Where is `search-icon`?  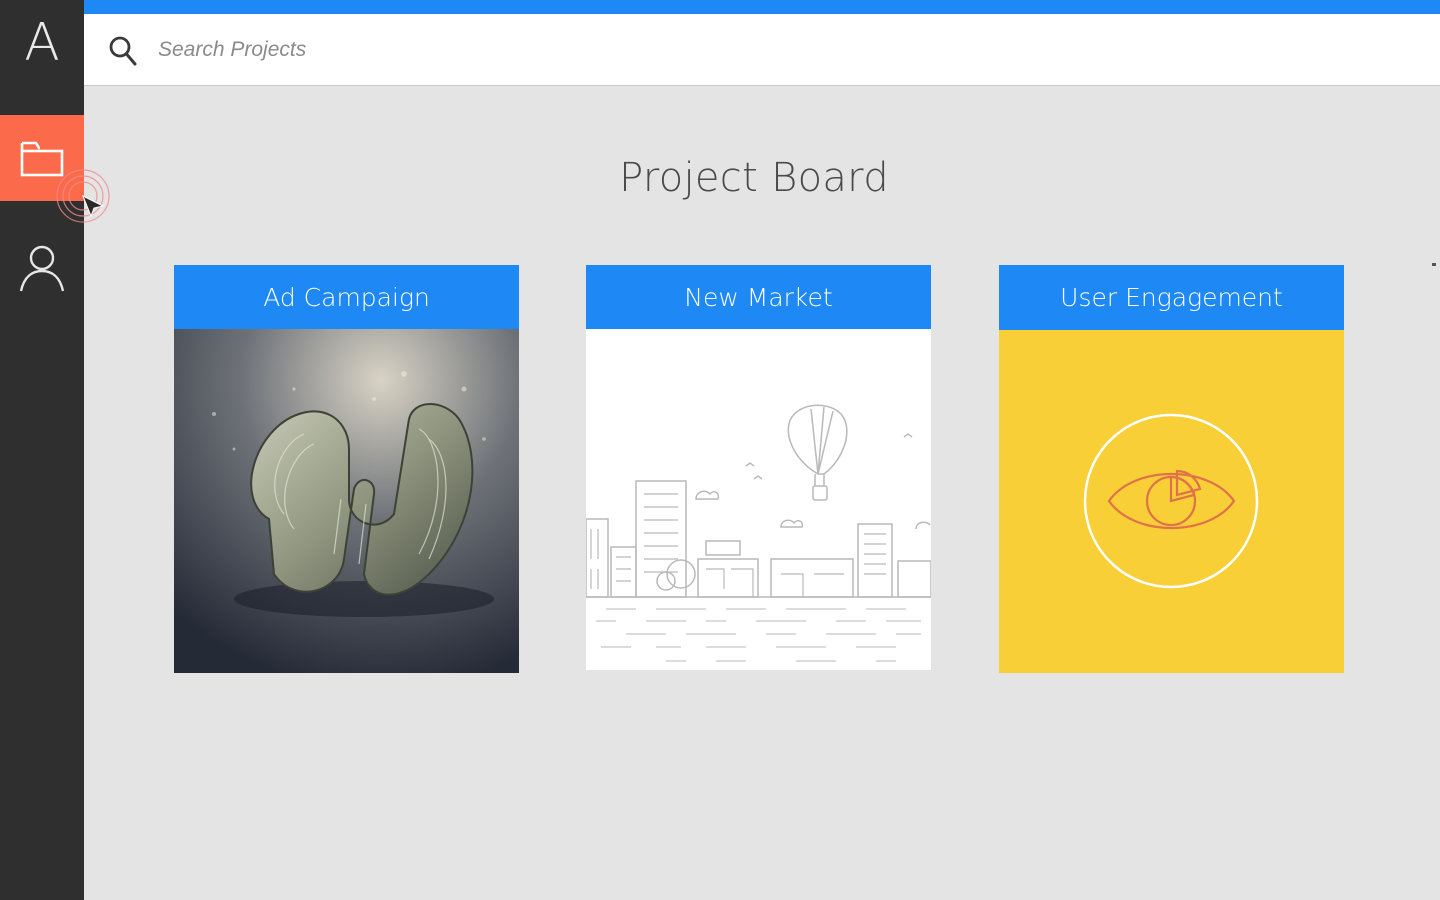
search-icon is located at coordinates (123, 51).